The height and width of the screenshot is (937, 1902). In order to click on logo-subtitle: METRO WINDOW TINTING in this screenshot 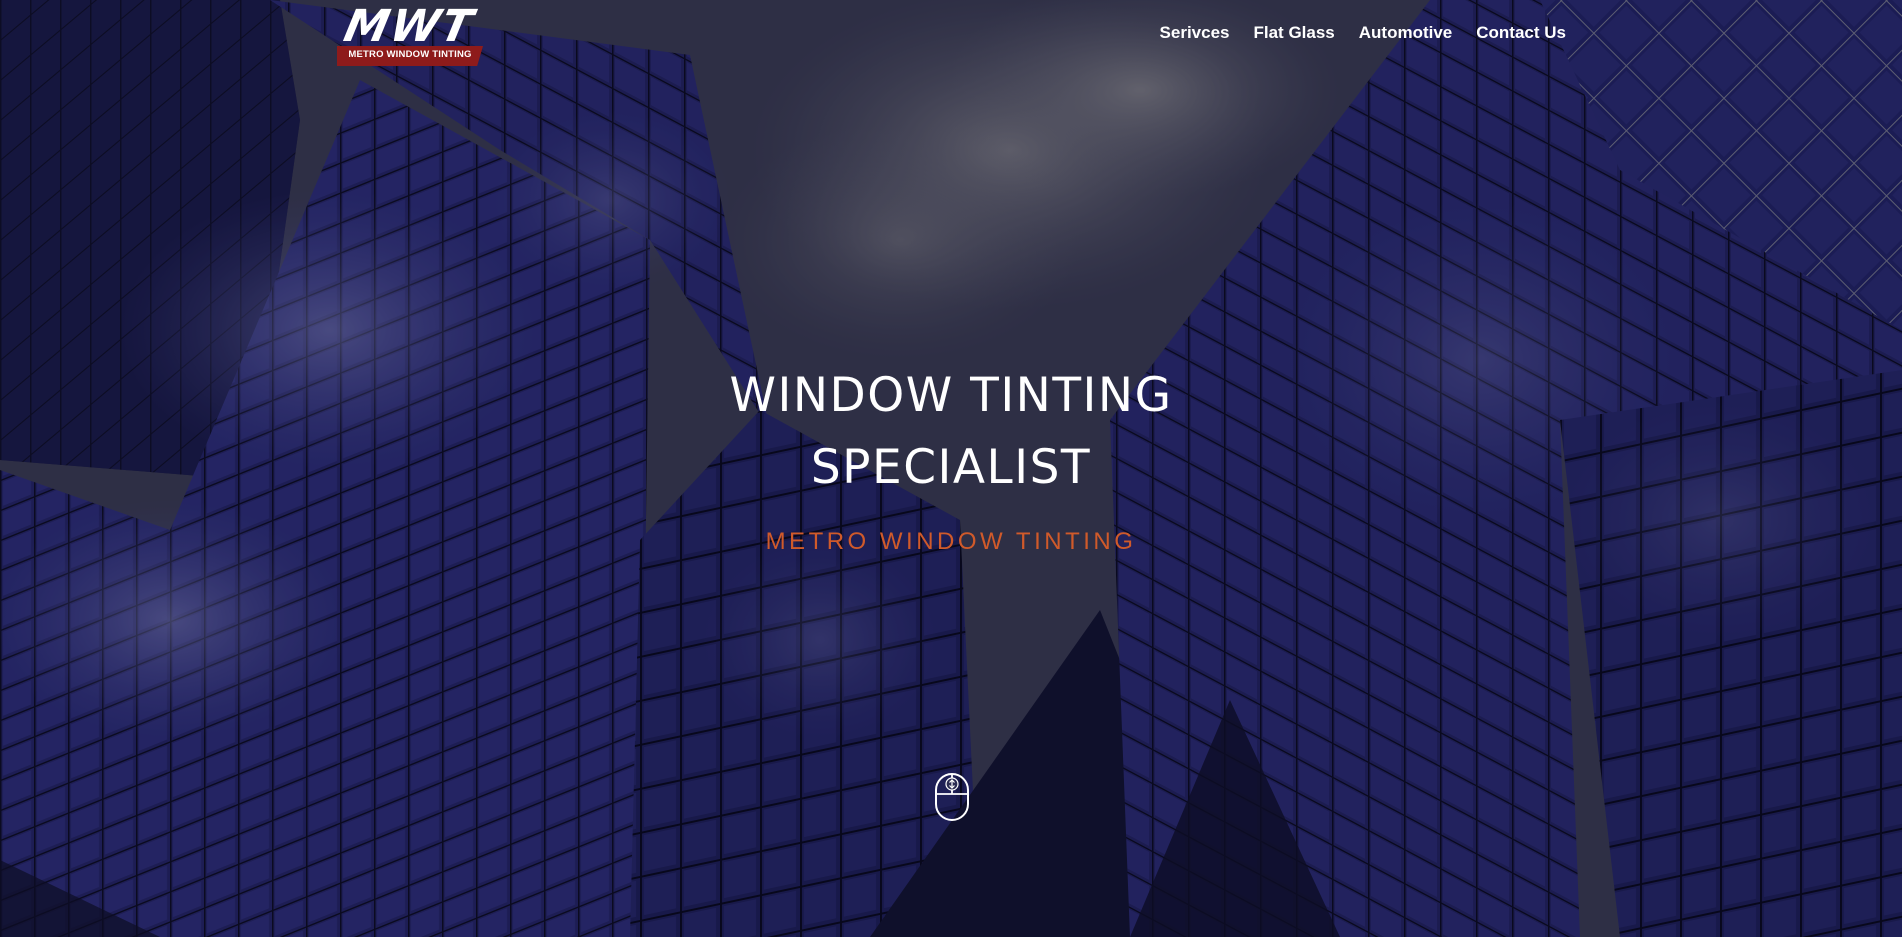, I will do `click(410, 54)`.